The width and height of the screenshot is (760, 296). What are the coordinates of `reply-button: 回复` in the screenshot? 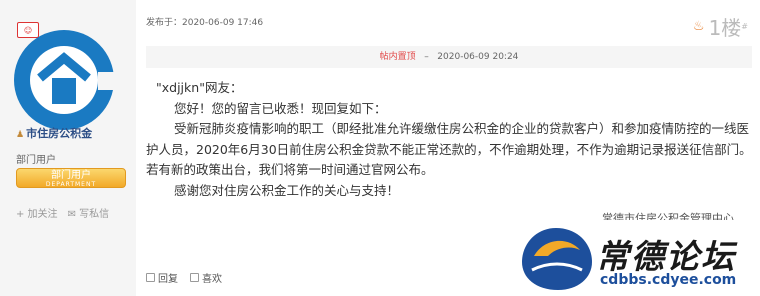 It's located at (162, 277).